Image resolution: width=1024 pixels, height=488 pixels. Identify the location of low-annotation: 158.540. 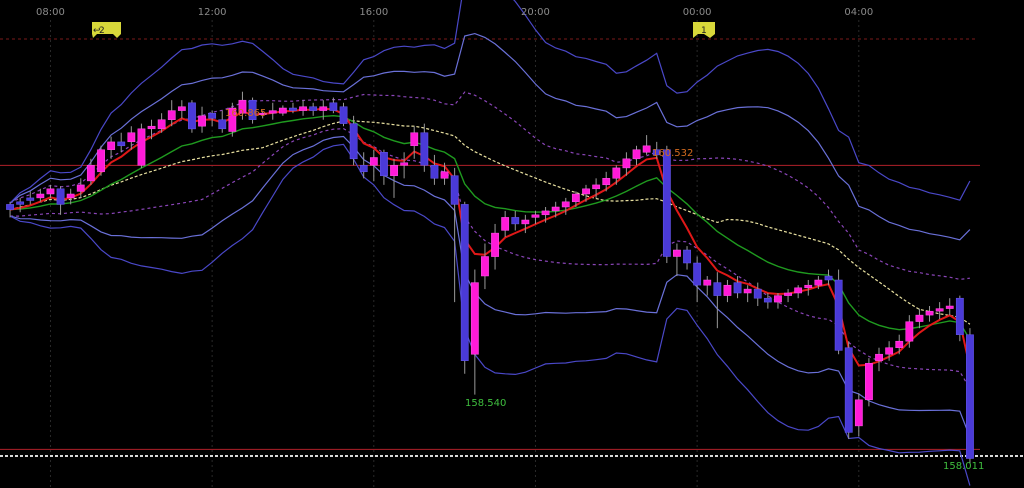
(485, 403).